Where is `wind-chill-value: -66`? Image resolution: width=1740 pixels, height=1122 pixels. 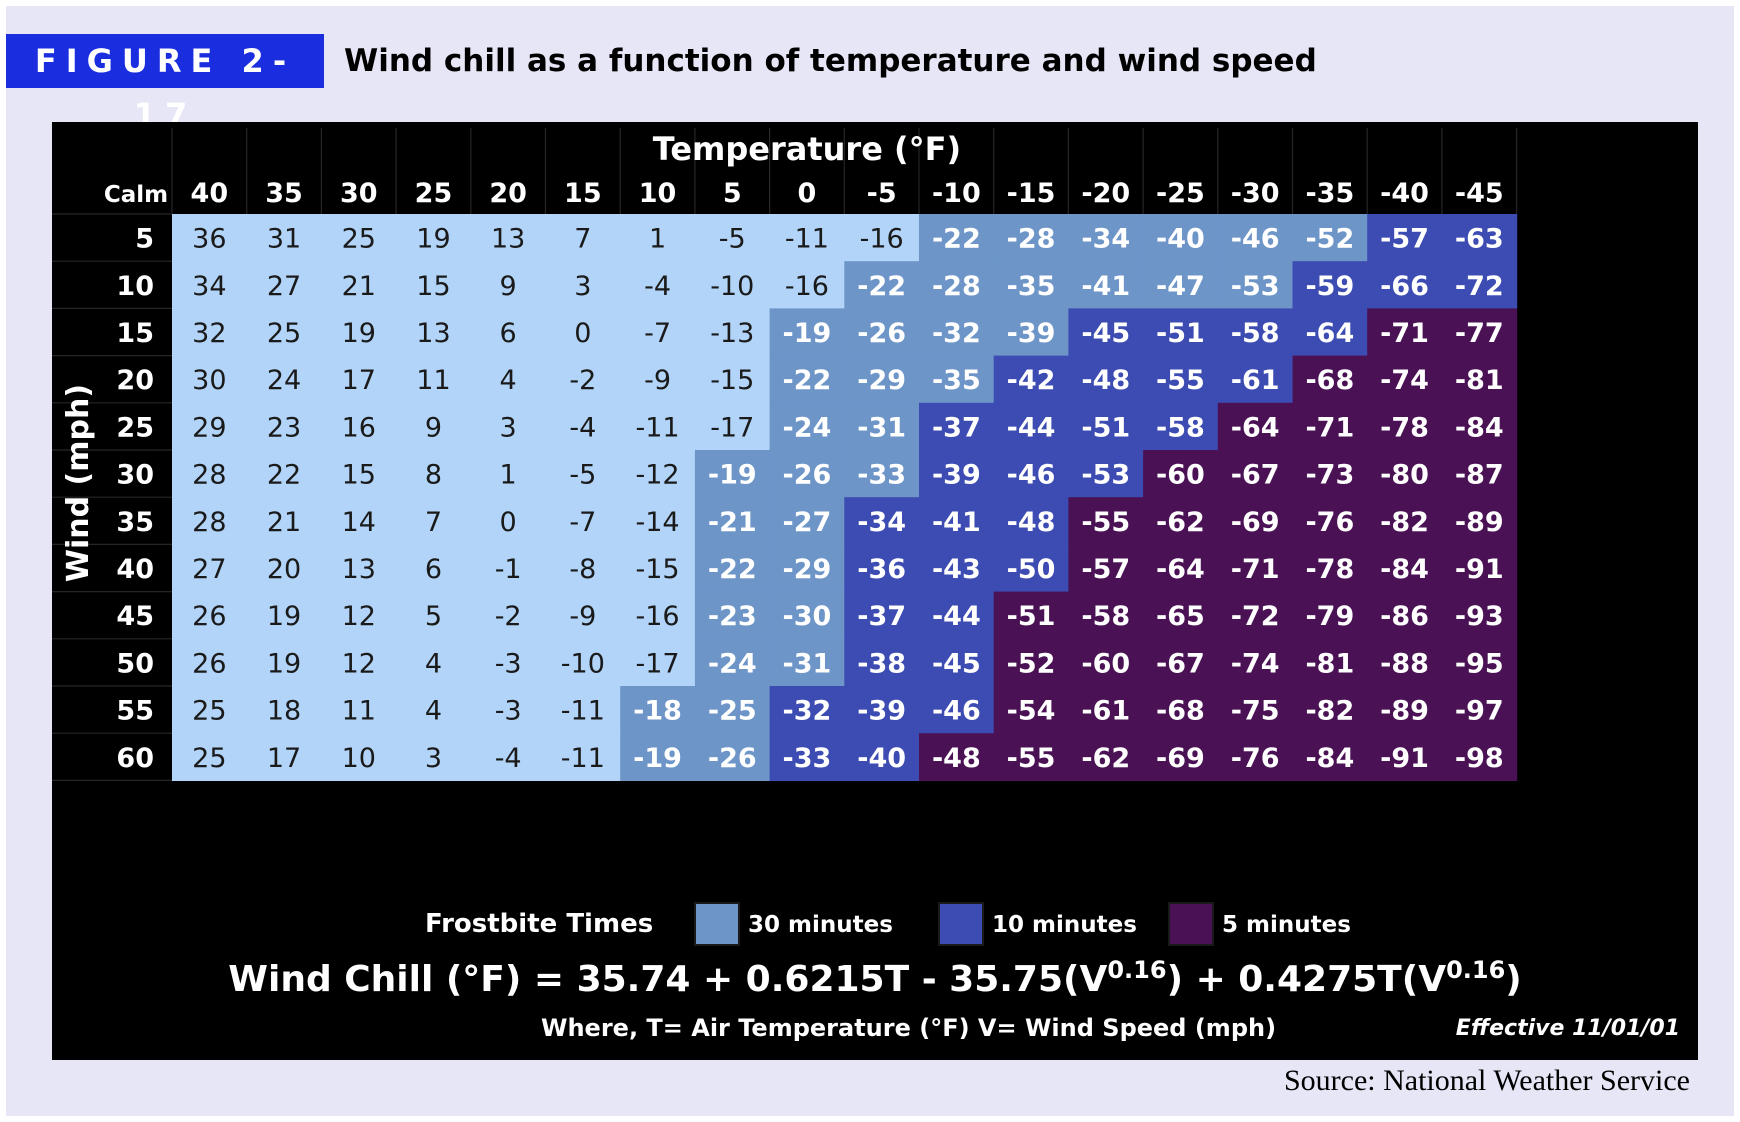 wind-chill-value: -66 is located at coordinates (1404, 286).